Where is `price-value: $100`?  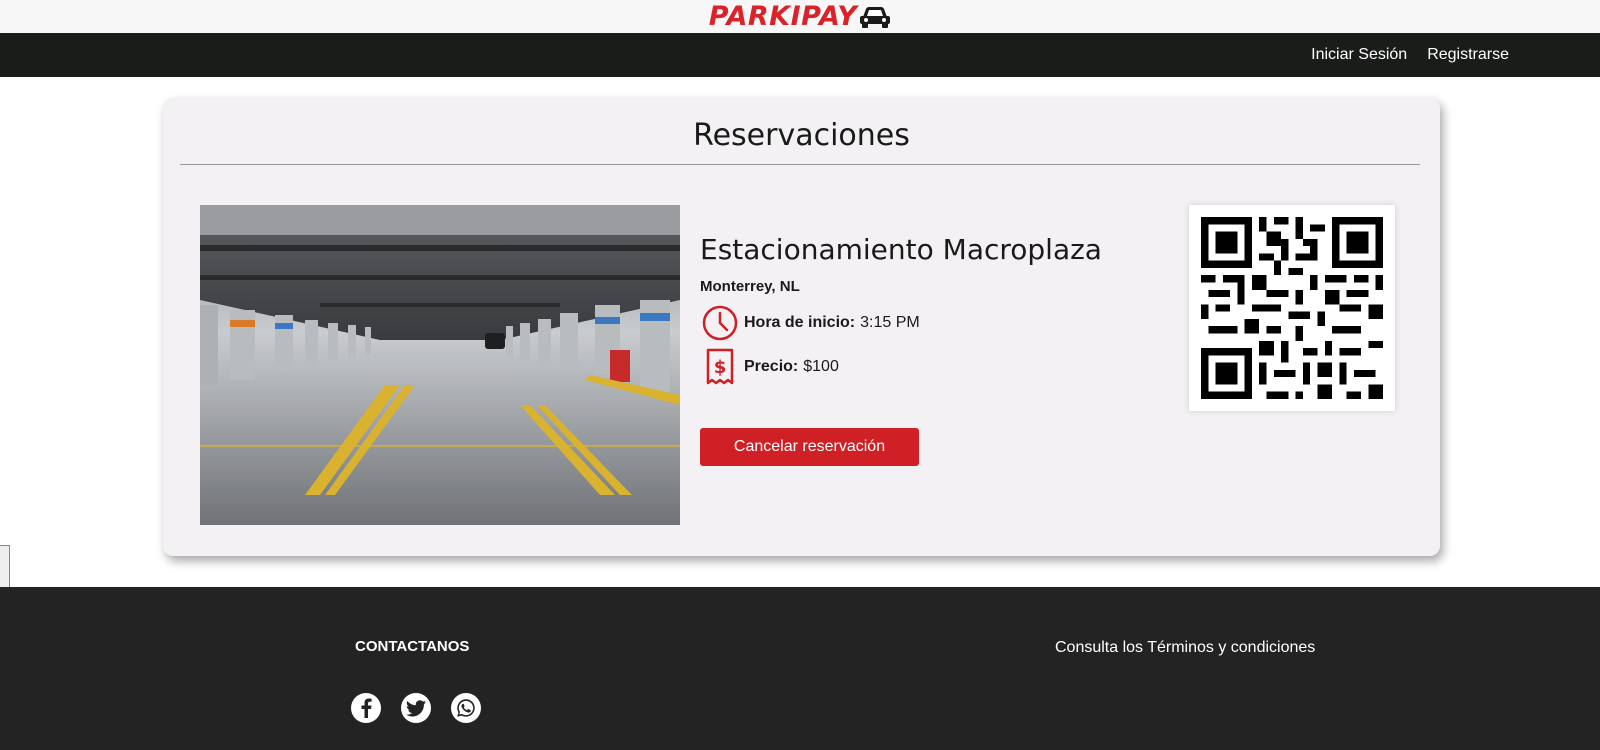
price-value: $100 is located at coordinates (821, 366).